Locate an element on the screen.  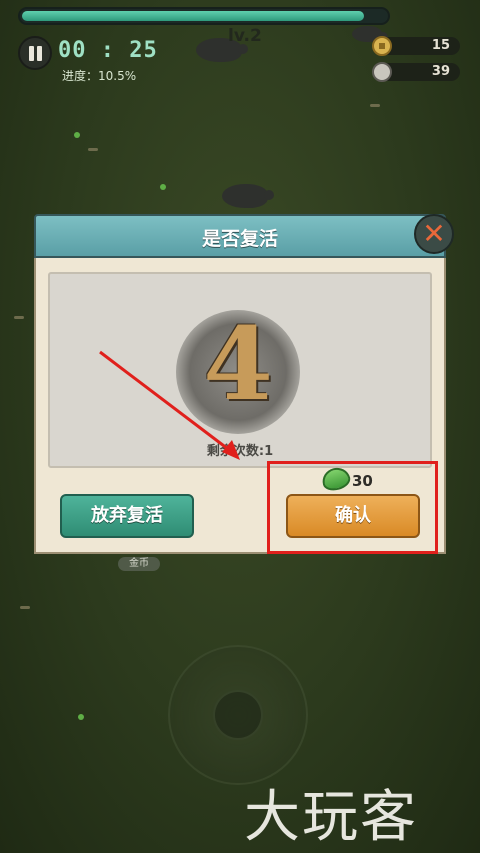
boar-enemy is located at coordinates (248, 196).